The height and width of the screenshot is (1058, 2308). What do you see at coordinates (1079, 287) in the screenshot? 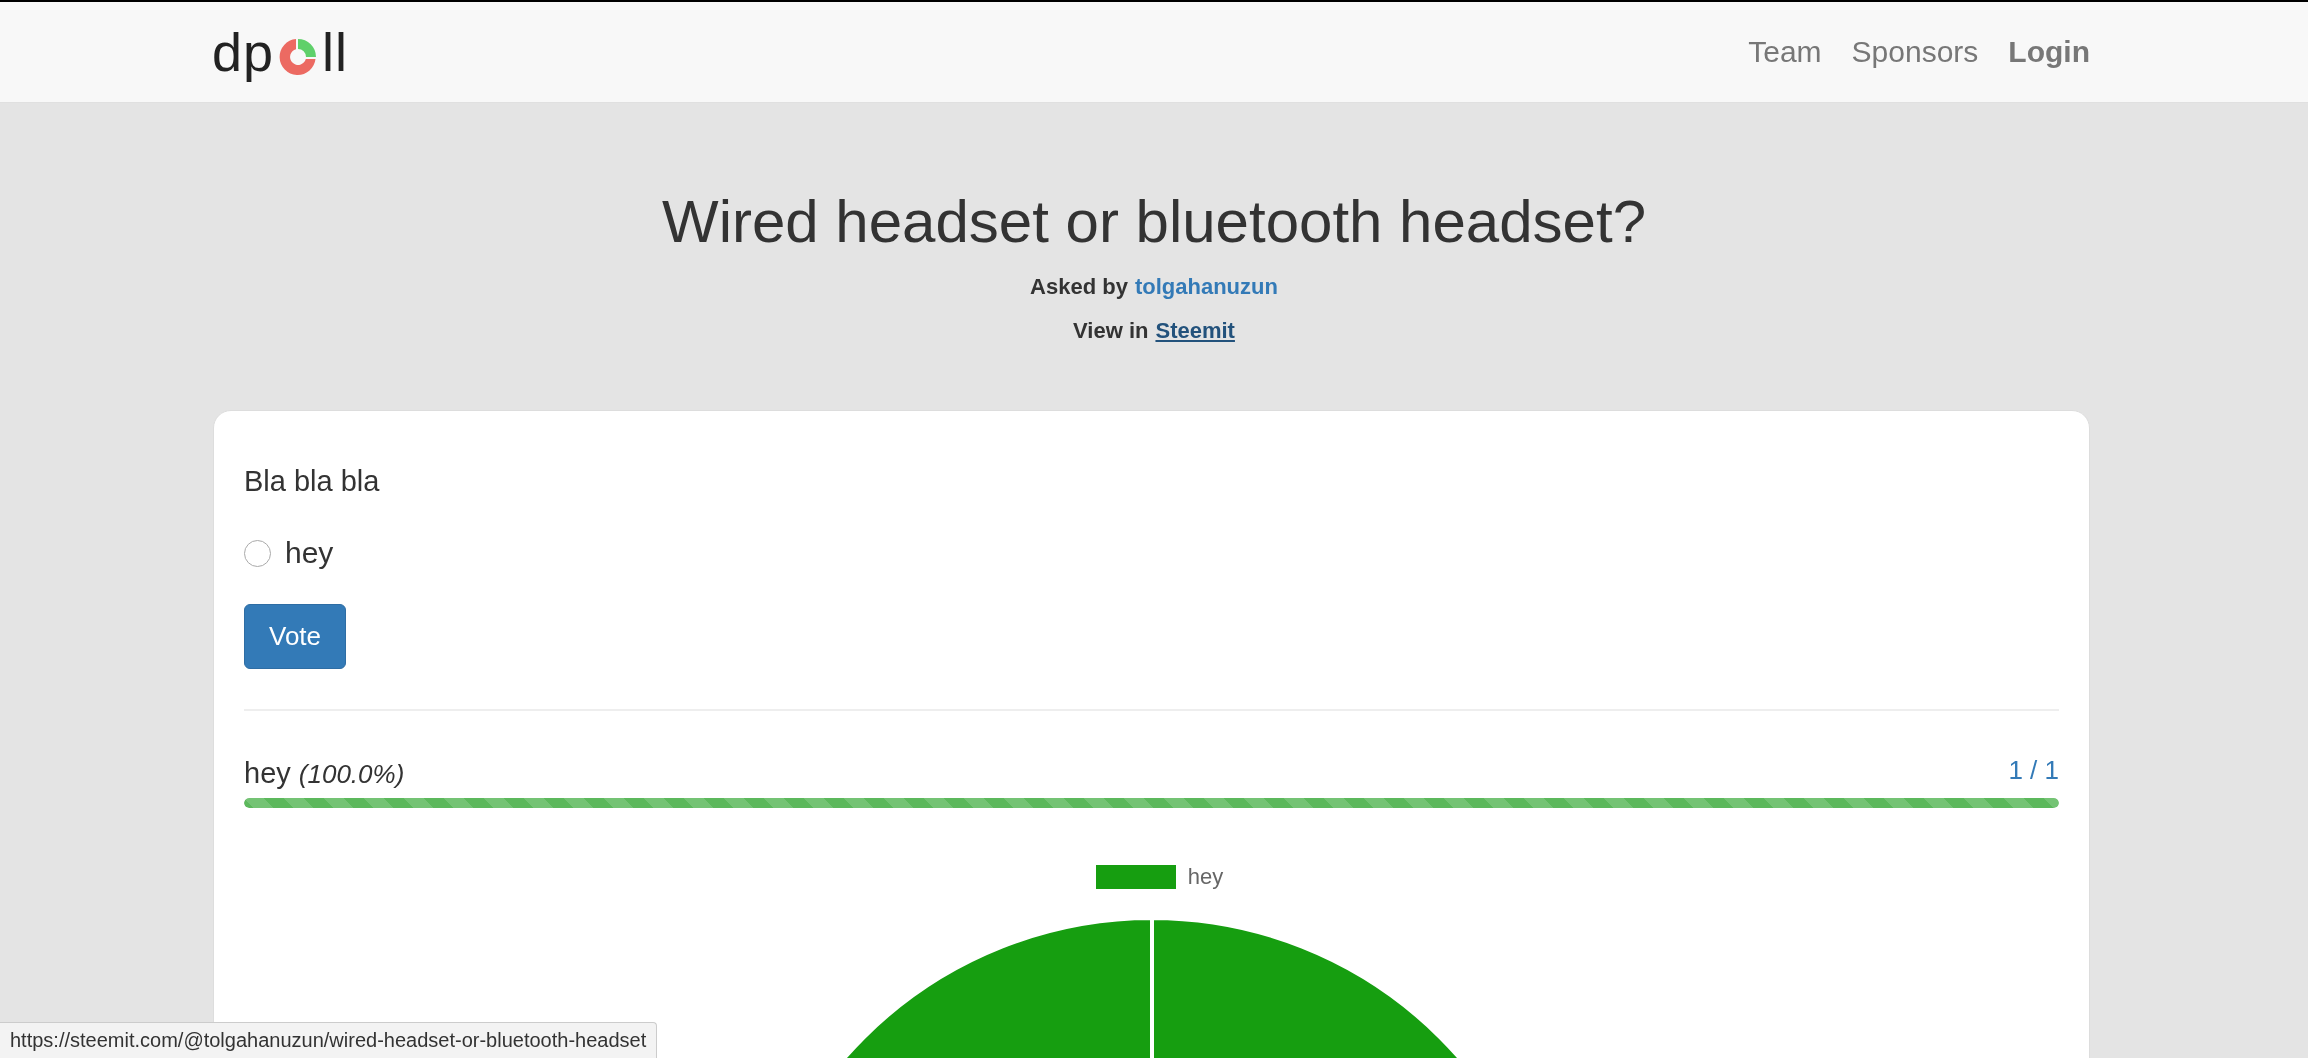
I see `asked-by-label: Asked by` at bounding box center [1079, 287].